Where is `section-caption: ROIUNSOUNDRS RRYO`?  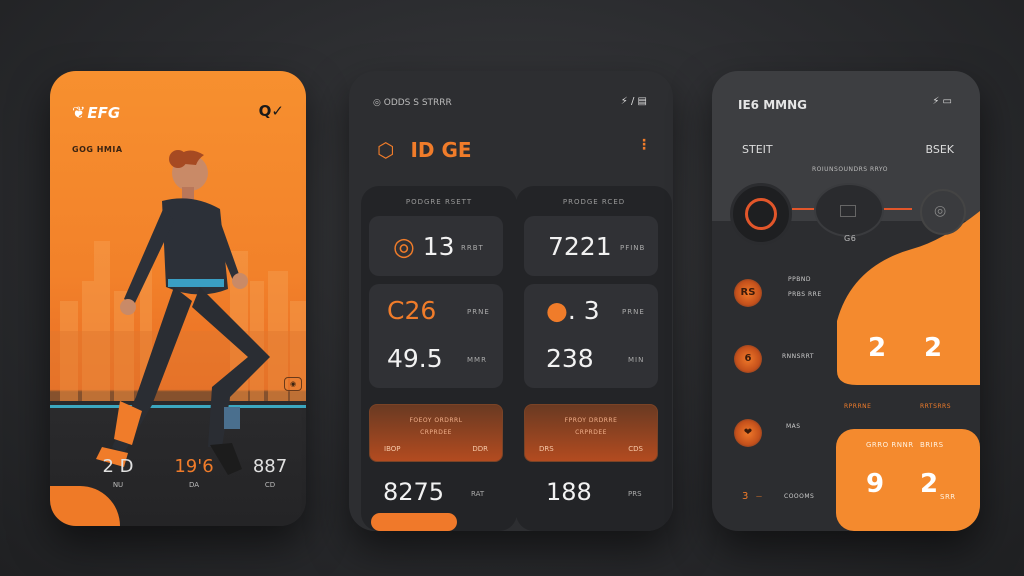
section-caption: ROIUNSOUNDRS RRYO is located at coordinates (850, 169).